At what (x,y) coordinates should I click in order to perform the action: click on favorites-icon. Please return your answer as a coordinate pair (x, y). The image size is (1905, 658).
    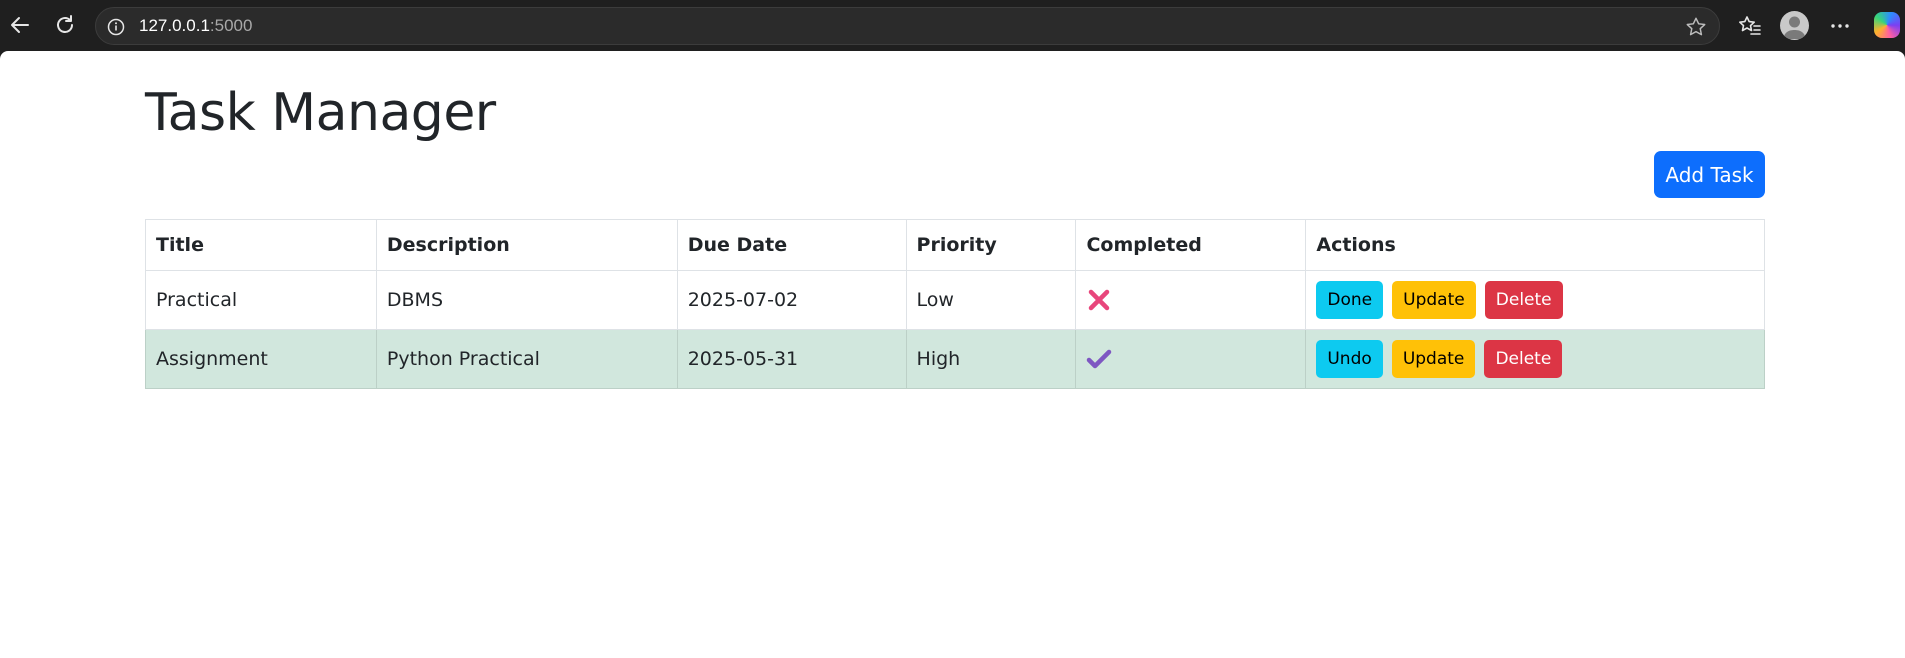
    Looking at the image, I should click on (1750, 26).